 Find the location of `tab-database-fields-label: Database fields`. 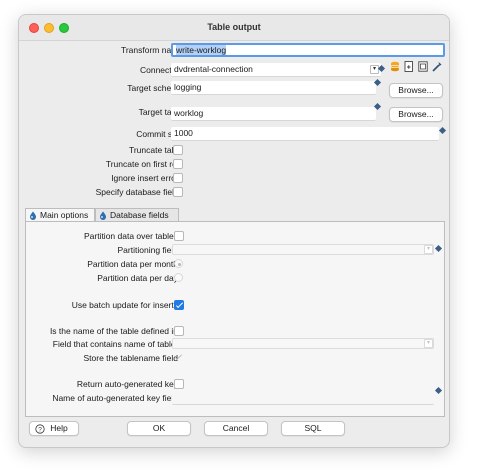

tab-database-fields-label: Database fields is located at coordinates (139, 215).